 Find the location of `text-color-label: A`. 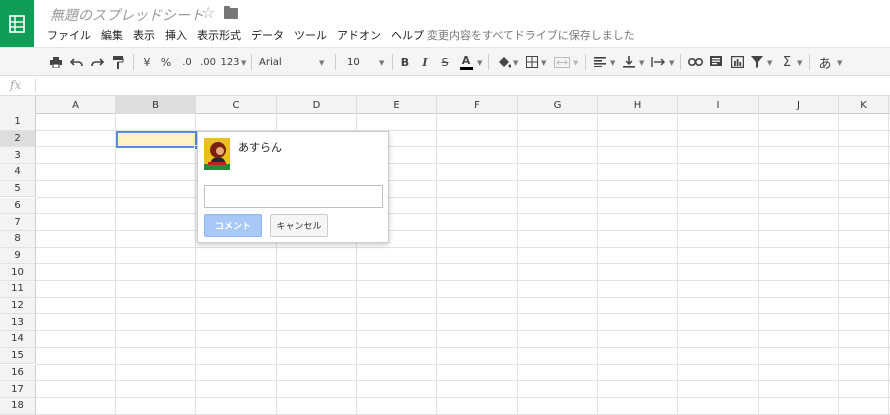

text-color-label: A is located at coordinates (466, 60).